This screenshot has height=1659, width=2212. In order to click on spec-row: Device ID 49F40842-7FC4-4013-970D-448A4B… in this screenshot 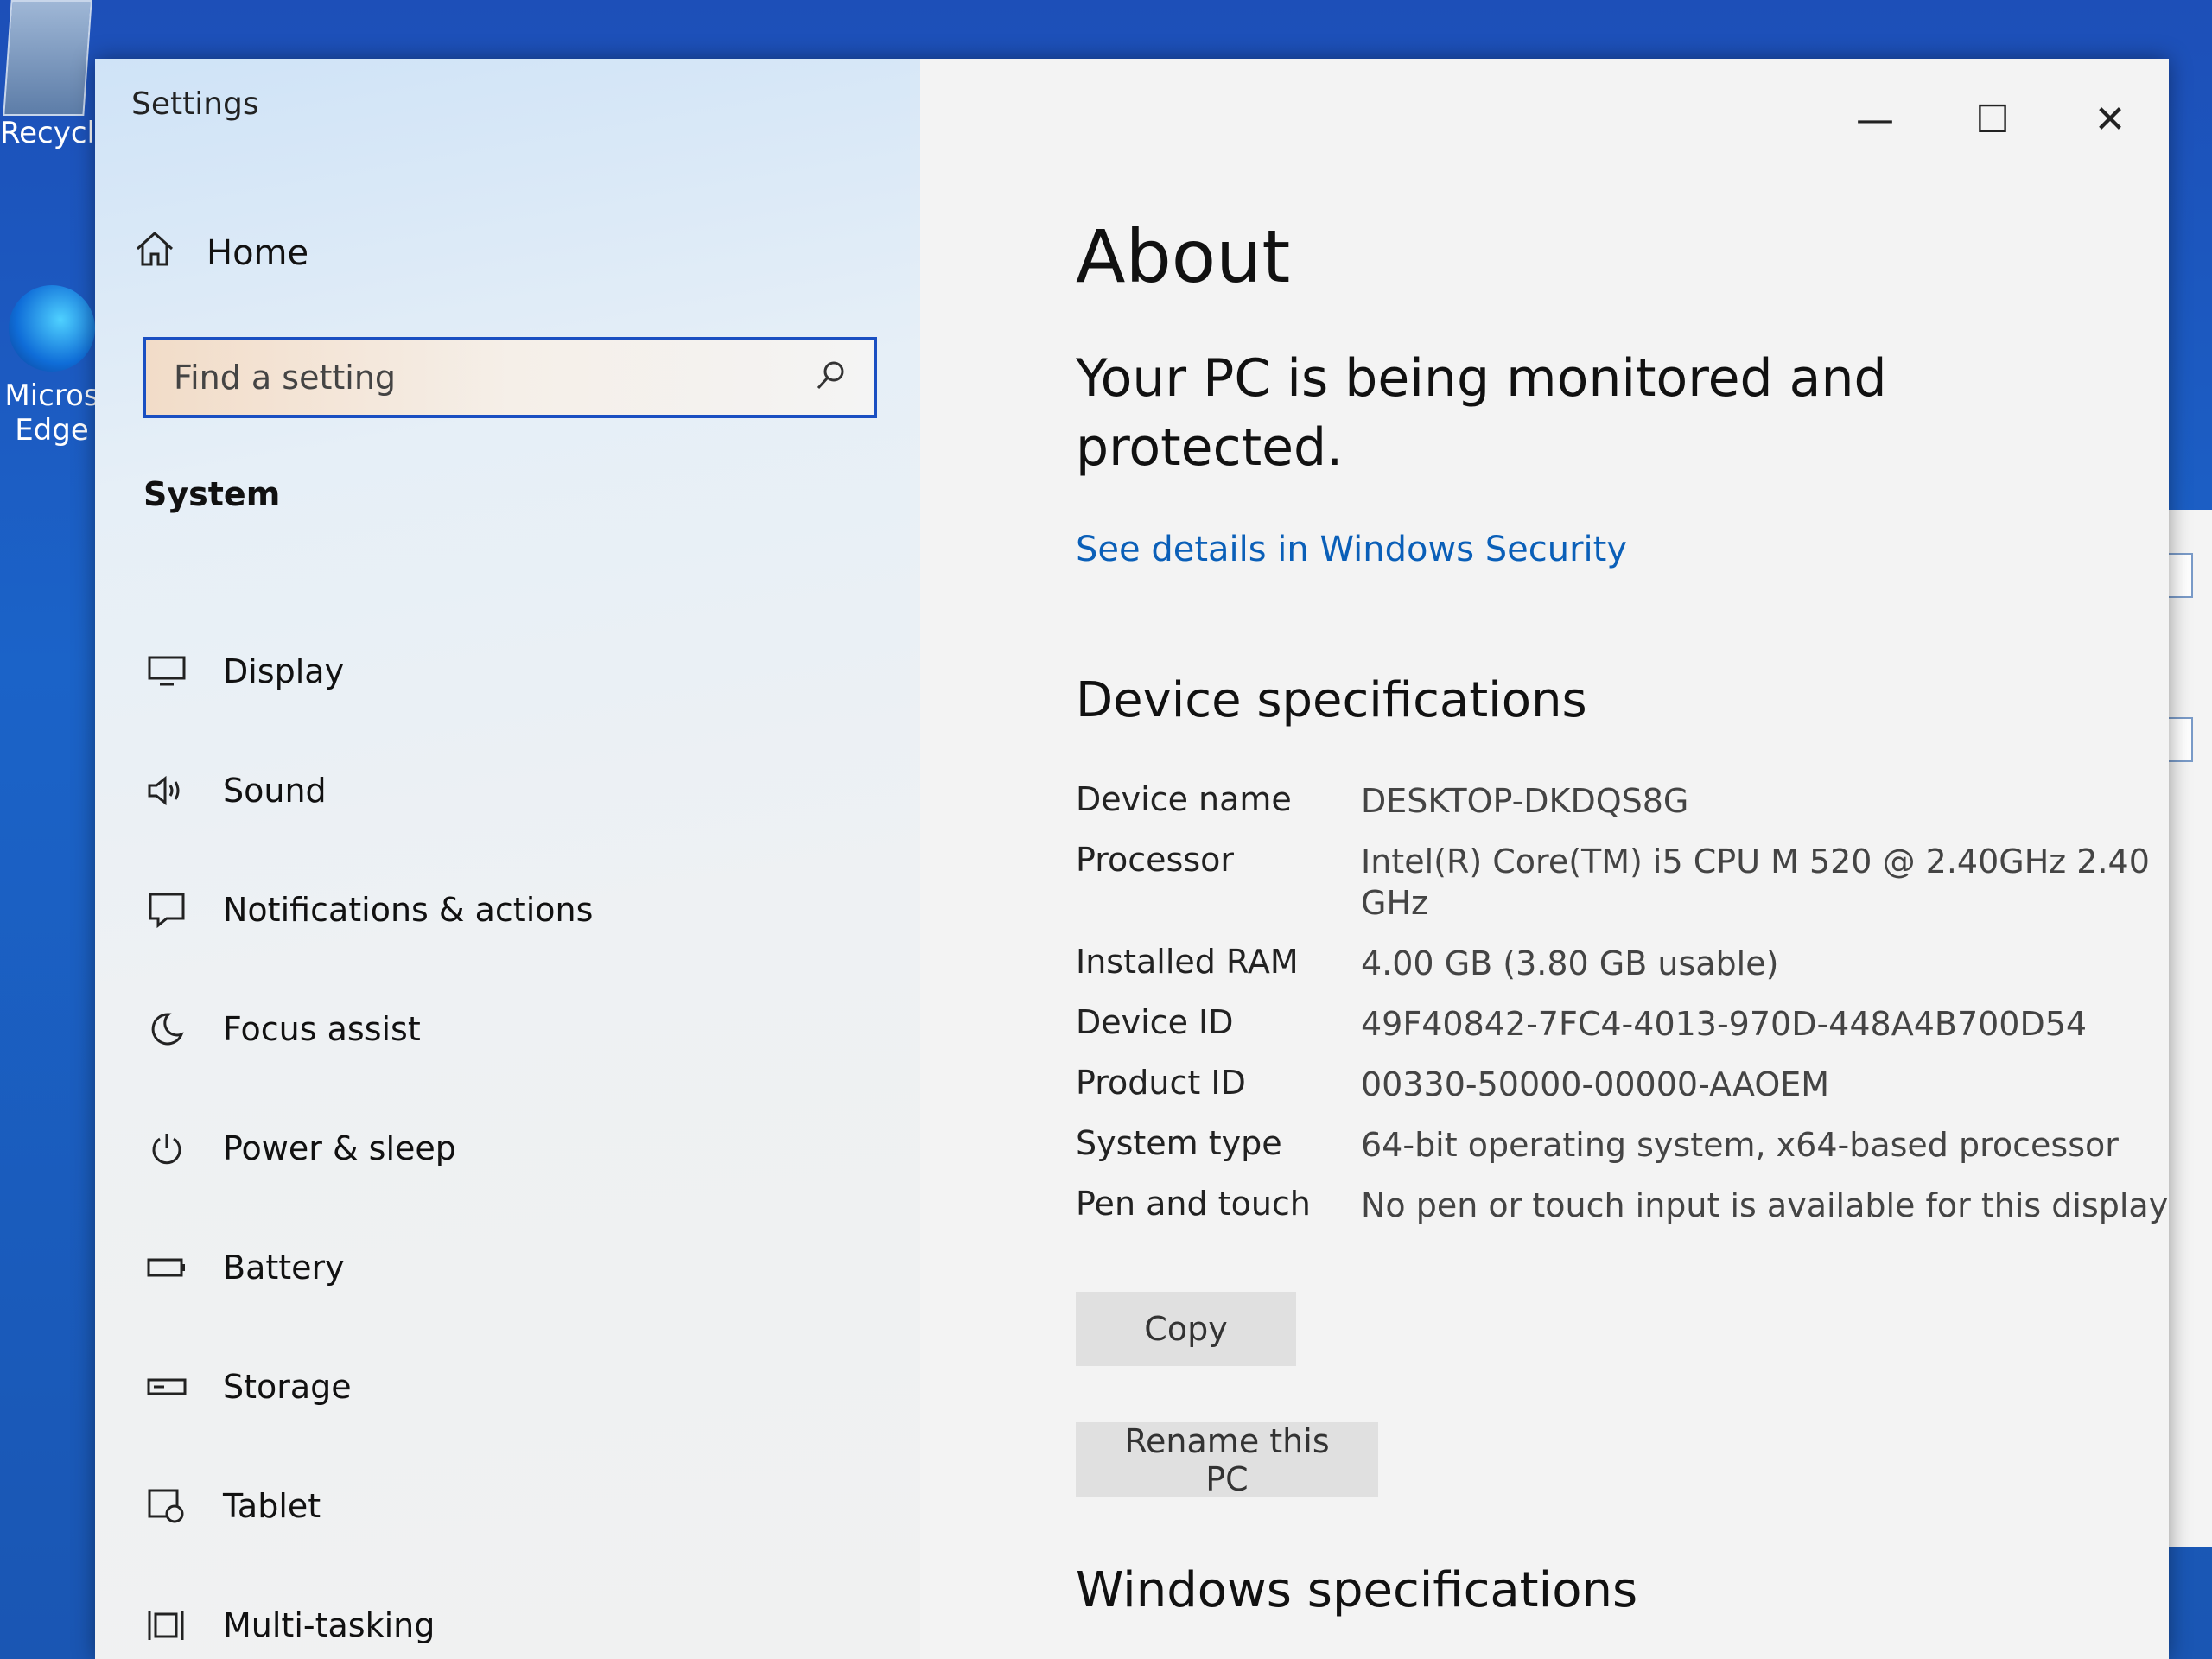, I will do `click(1622, 1024)`.